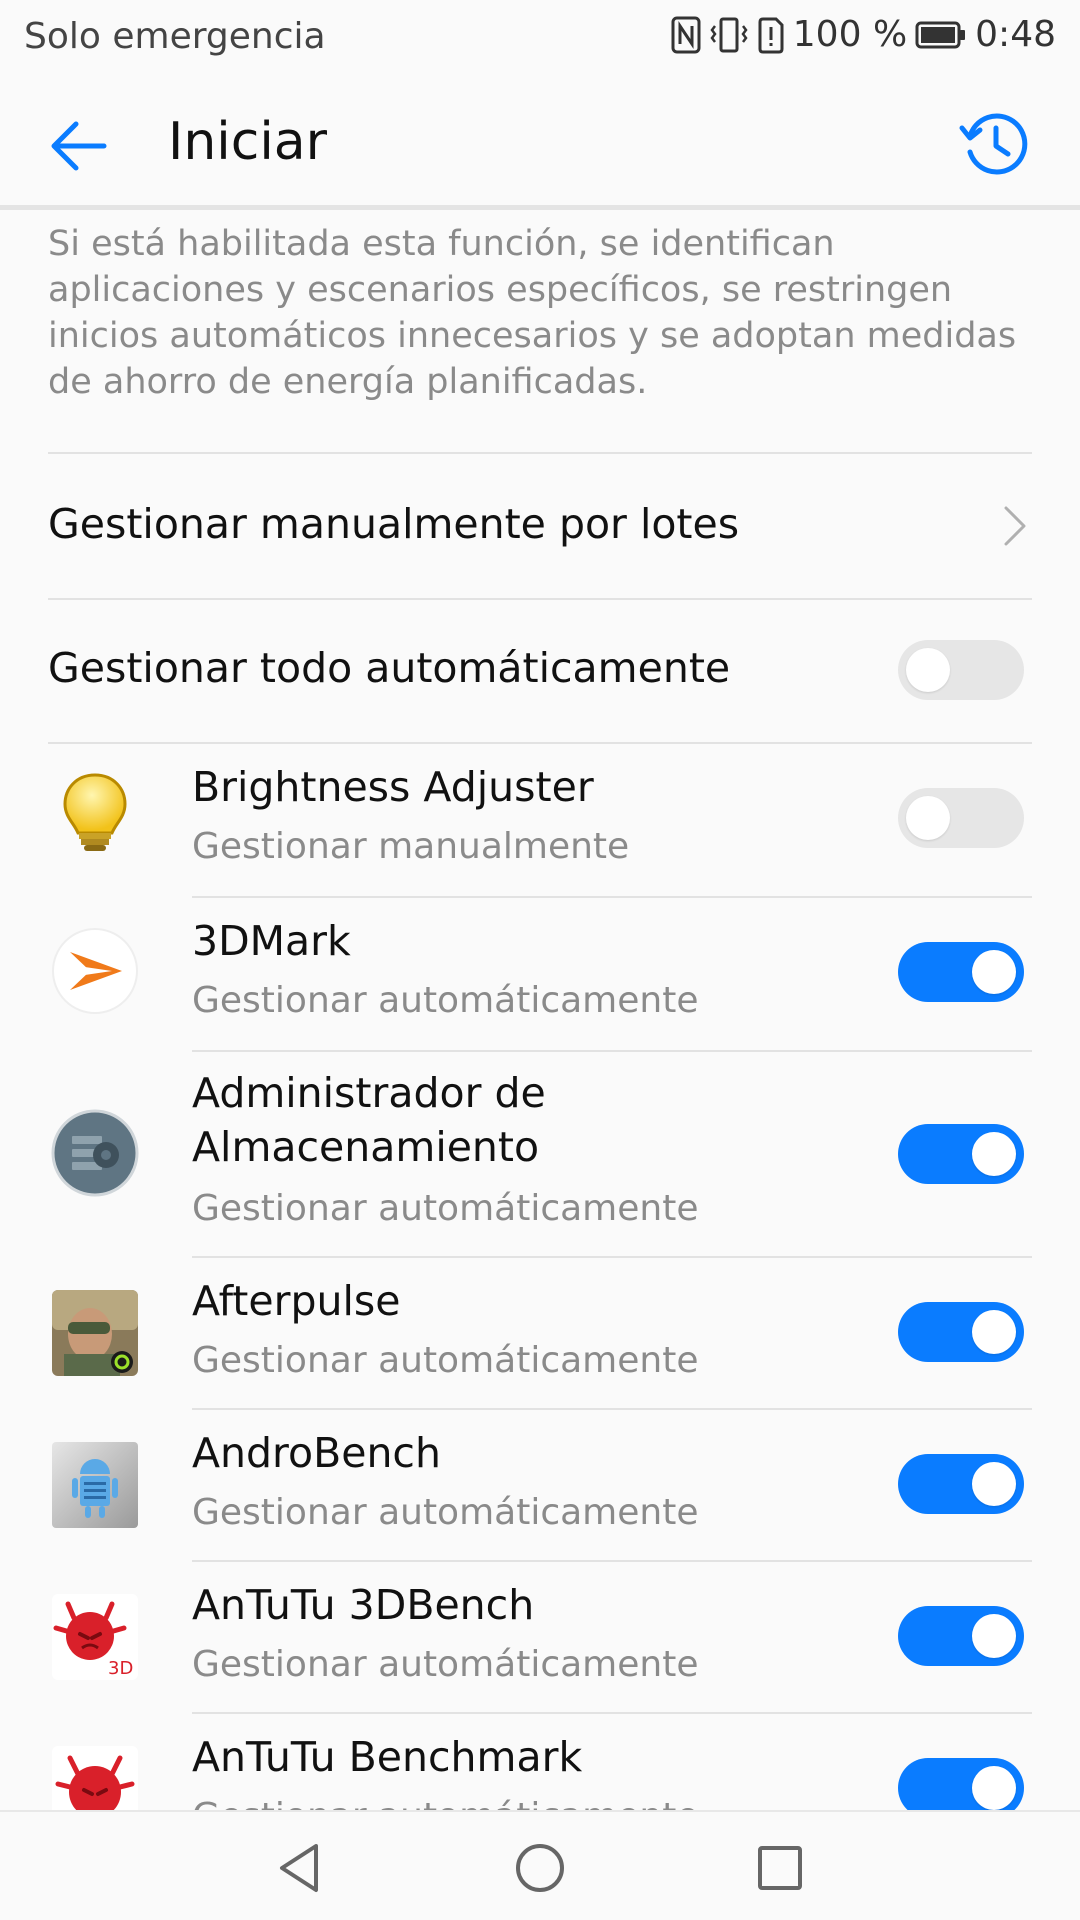 This screenshot has height=1920, width=1080. I want to click on androbench-icon, so click(95, 1485).